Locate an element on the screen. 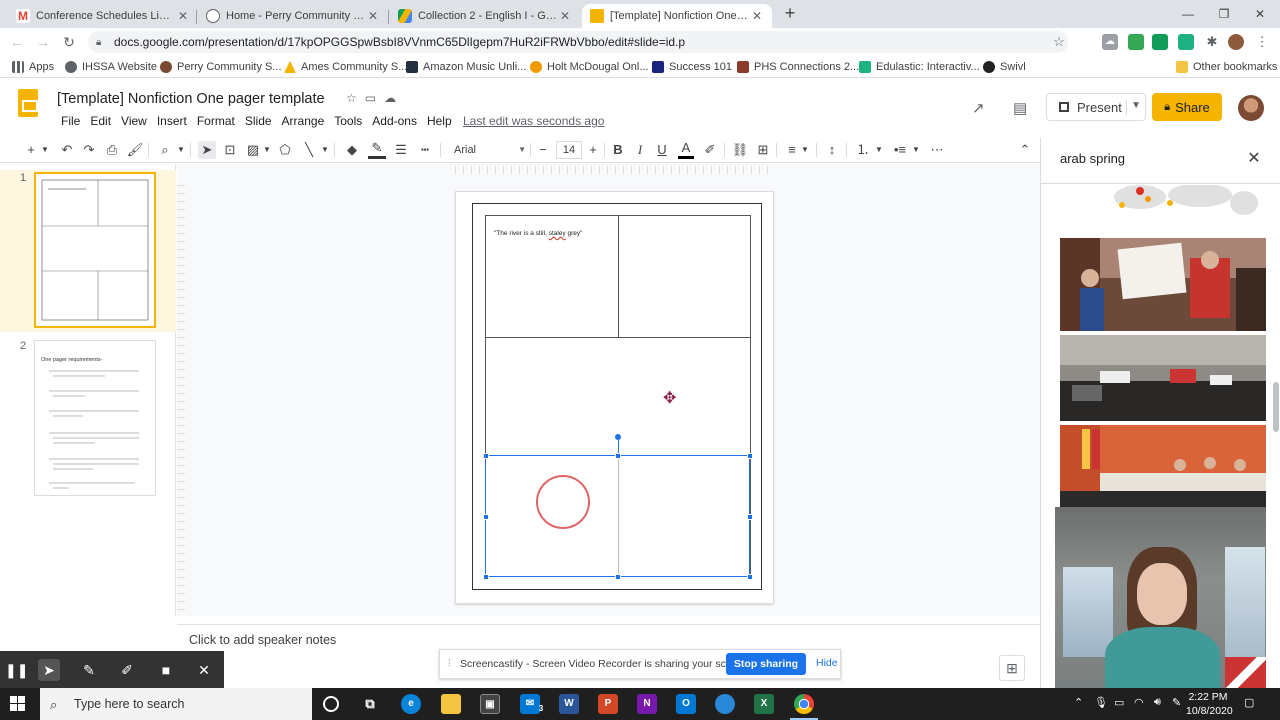 This screenshot has width=1280, height=720. image-icon: ▨ is located at coordinates (253, 150).